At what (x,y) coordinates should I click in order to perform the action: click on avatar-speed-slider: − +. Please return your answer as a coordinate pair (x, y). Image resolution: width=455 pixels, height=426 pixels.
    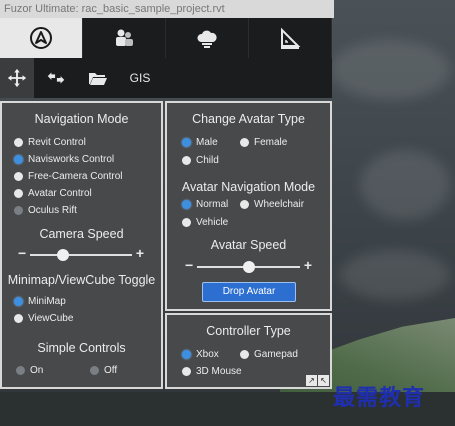
    Looking at the image, I should click on (248, 265).